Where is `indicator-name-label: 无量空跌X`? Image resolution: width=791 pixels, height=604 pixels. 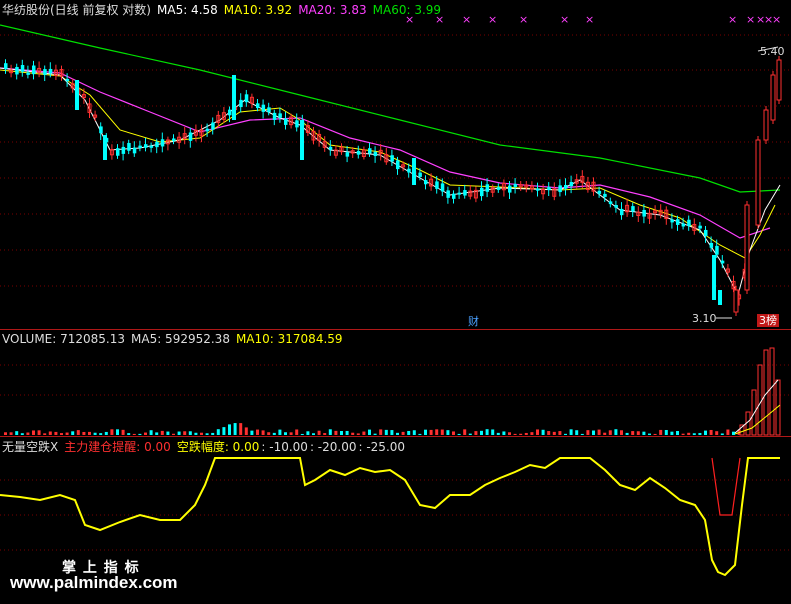 indicator-name-label: 无量空跌X is located at coordinates (30, 447).